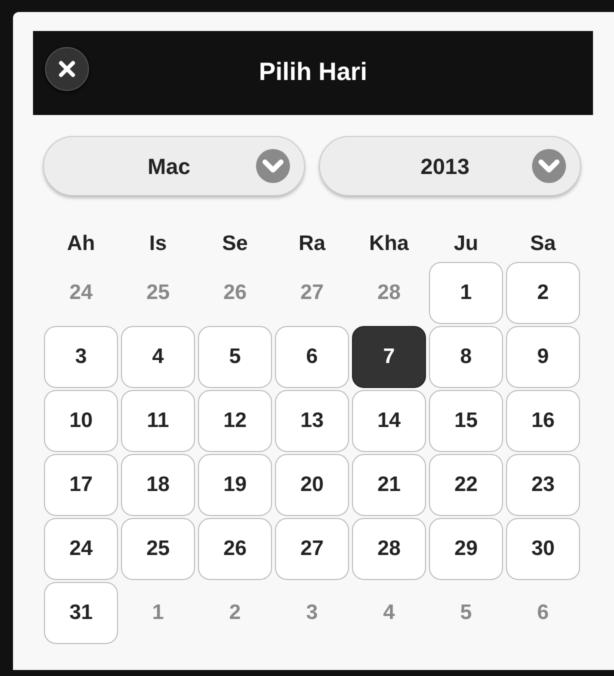 The width and height of the screenshot is (614, 676). What do you see at coordinates (158, 292) in the screenshot?
I see `other-month-day: 25` at bounding box center [158, 292].